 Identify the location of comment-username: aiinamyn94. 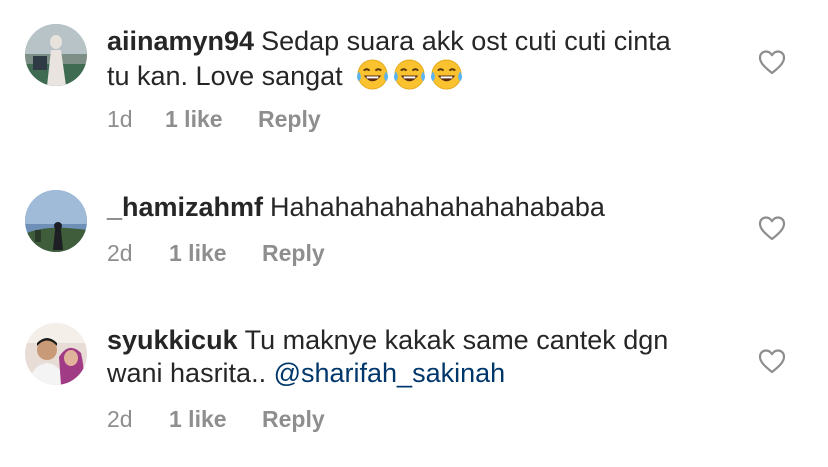
(180, 41).